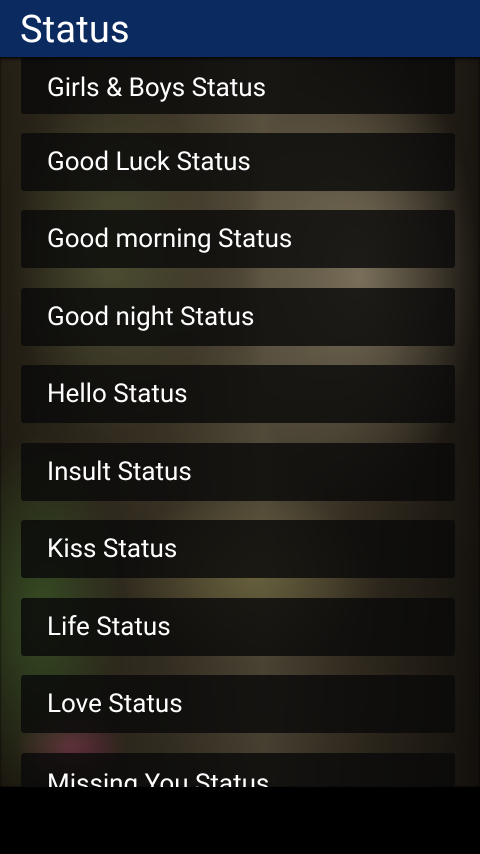  Describe the element at coordinates (240, 820) in the screenshot. I see `bottom-black-bar` at that location.